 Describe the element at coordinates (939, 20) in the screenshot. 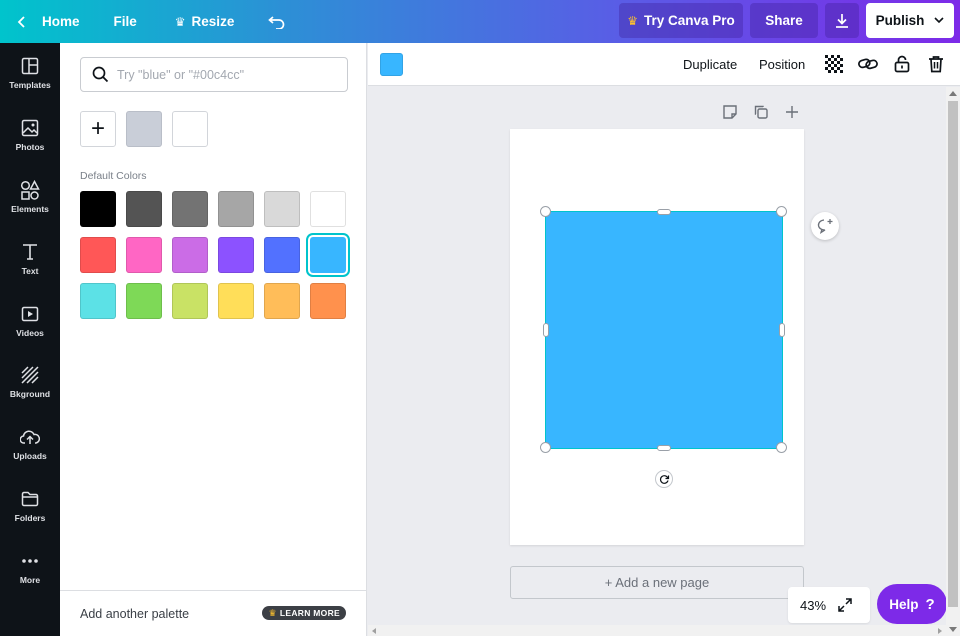

I see `chevron-down-icon` at that location.